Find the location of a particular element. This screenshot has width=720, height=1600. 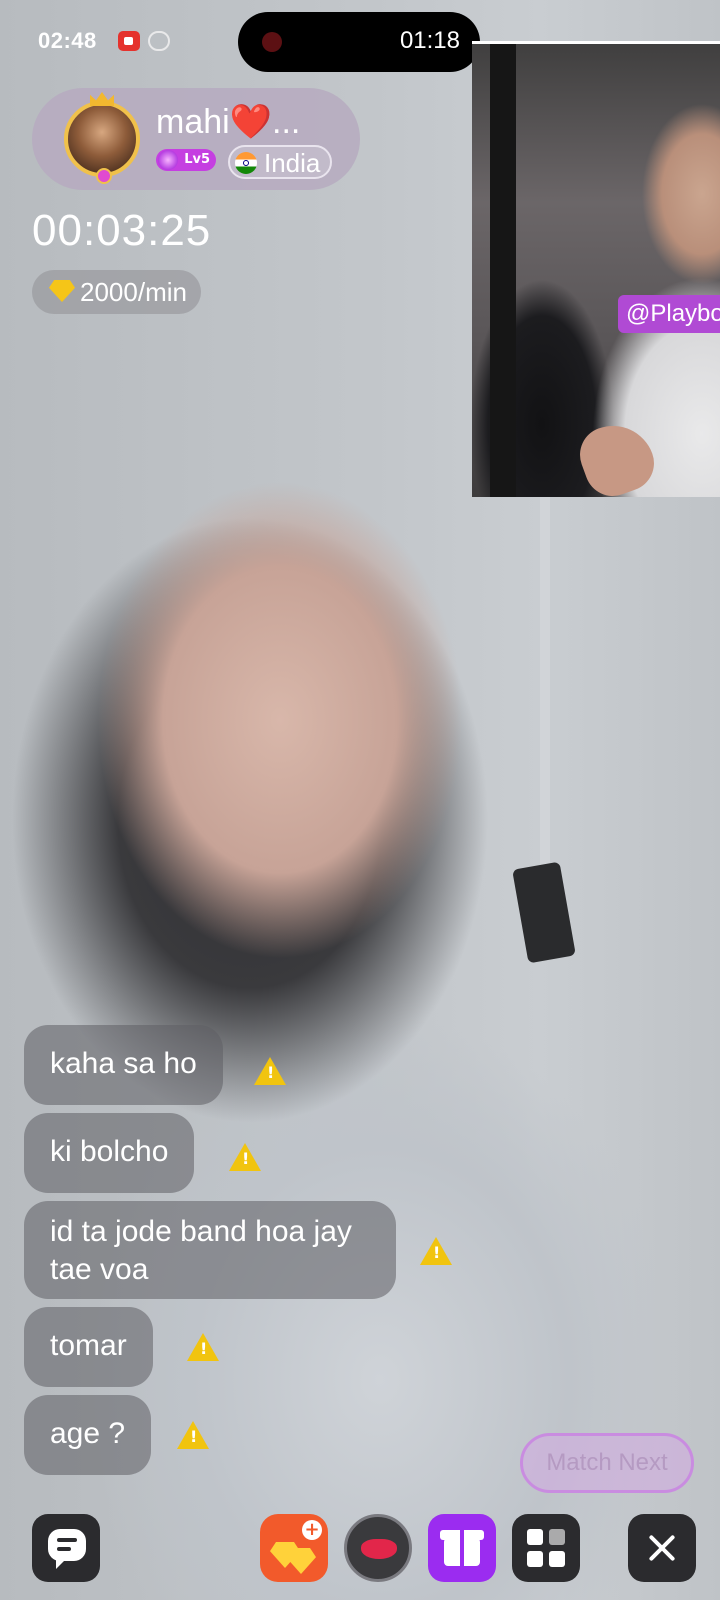

india-flag-icon is located at coordinates (246, 163).